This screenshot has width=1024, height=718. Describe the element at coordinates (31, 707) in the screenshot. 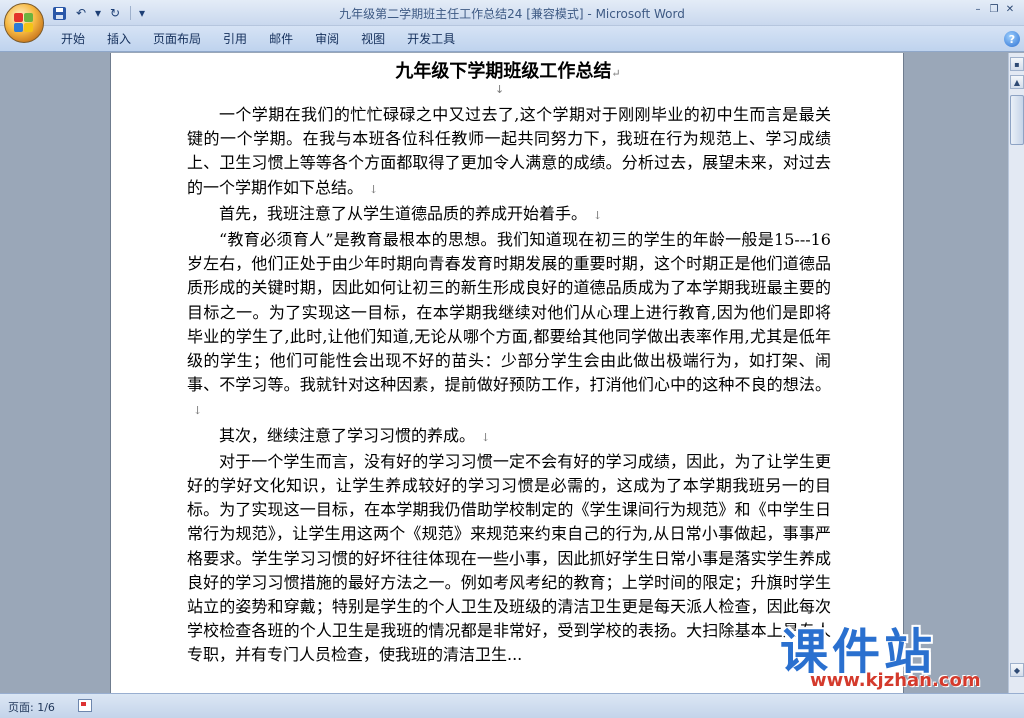

I see `page-indicator: 页面: 1/6` at that location.